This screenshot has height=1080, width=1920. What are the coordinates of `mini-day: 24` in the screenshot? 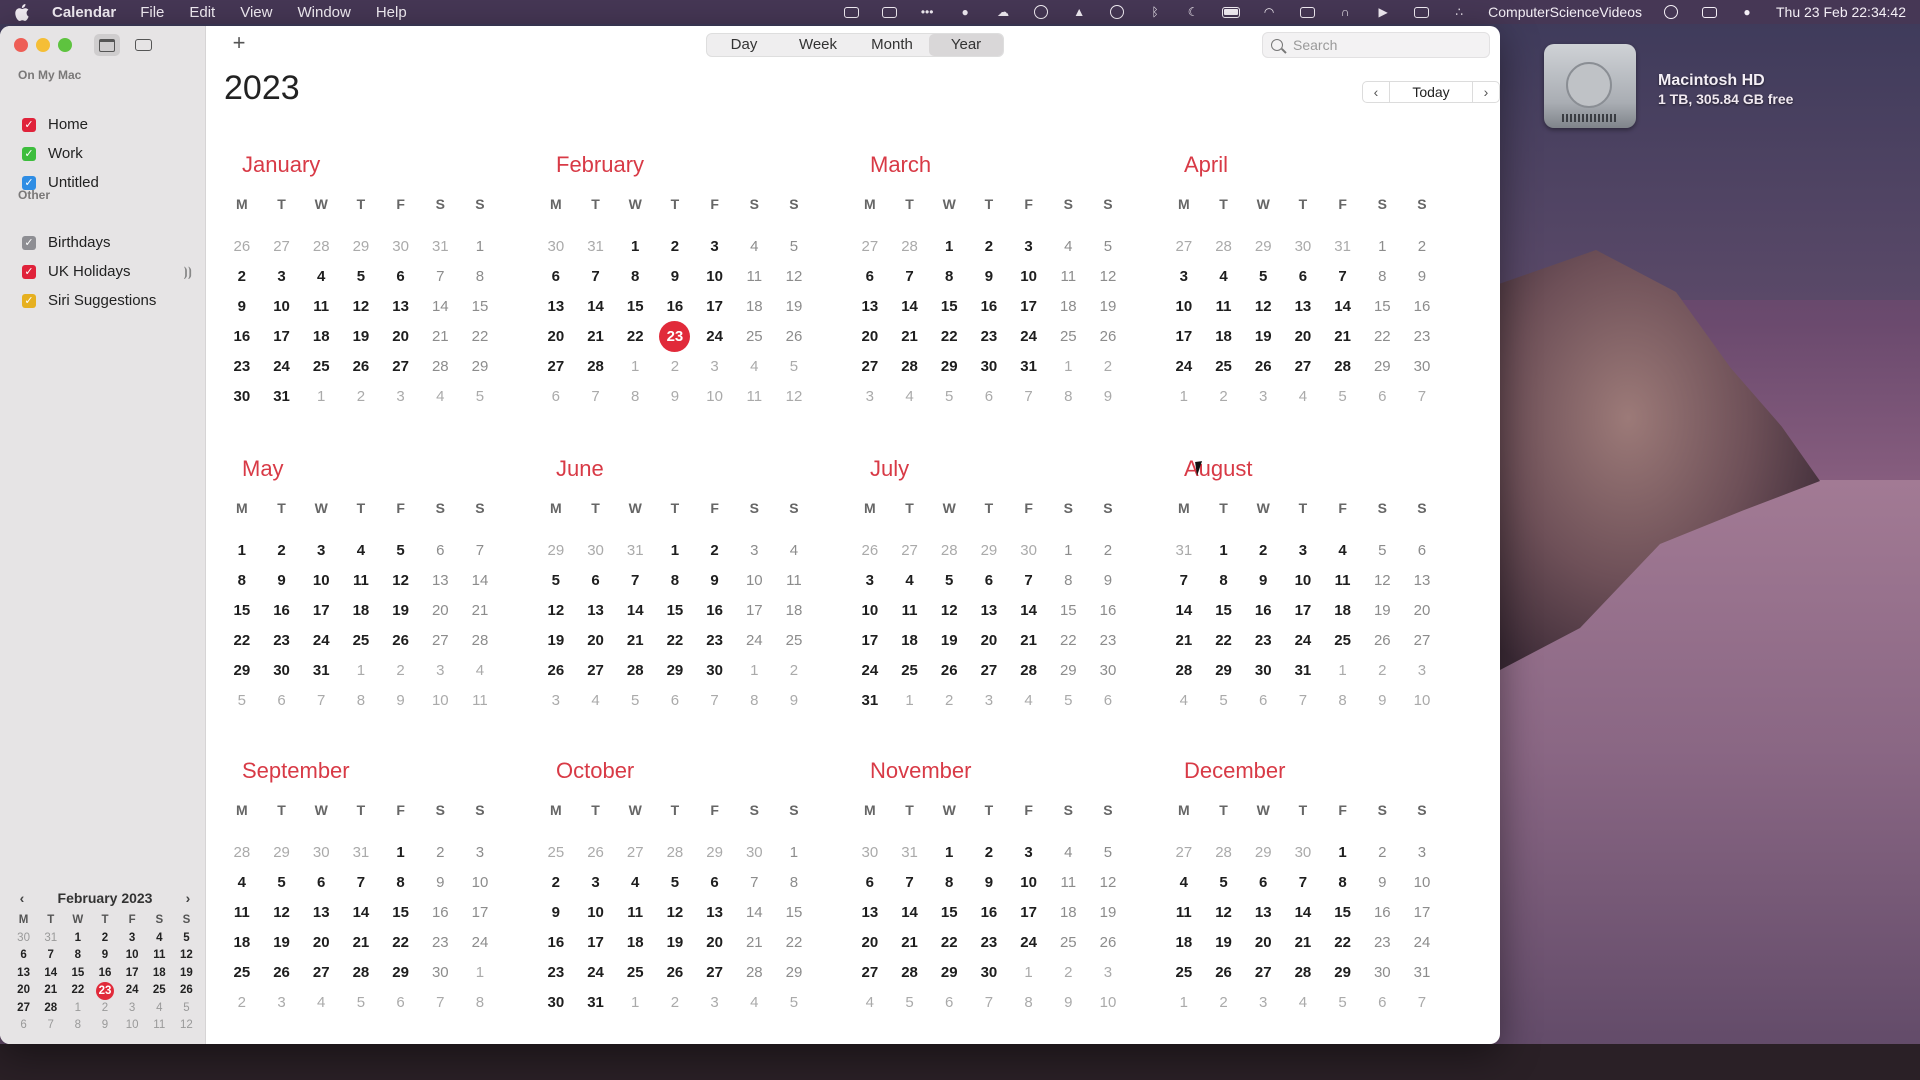 It's located at (132, 991).